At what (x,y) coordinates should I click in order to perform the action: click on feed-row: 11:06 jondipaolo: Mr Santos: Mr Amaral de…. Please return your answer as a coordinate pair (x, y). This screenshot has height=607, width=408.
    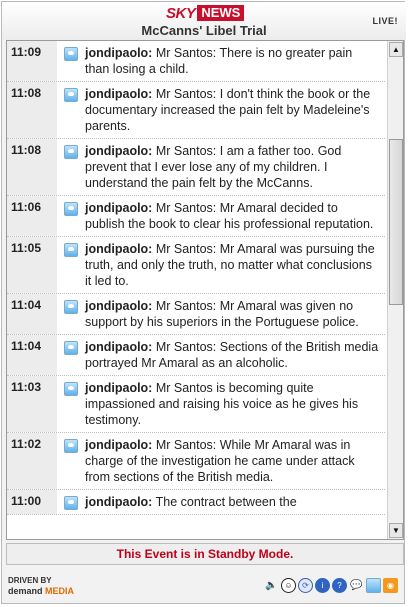
    Looking at the image, I should click on (196, 216).